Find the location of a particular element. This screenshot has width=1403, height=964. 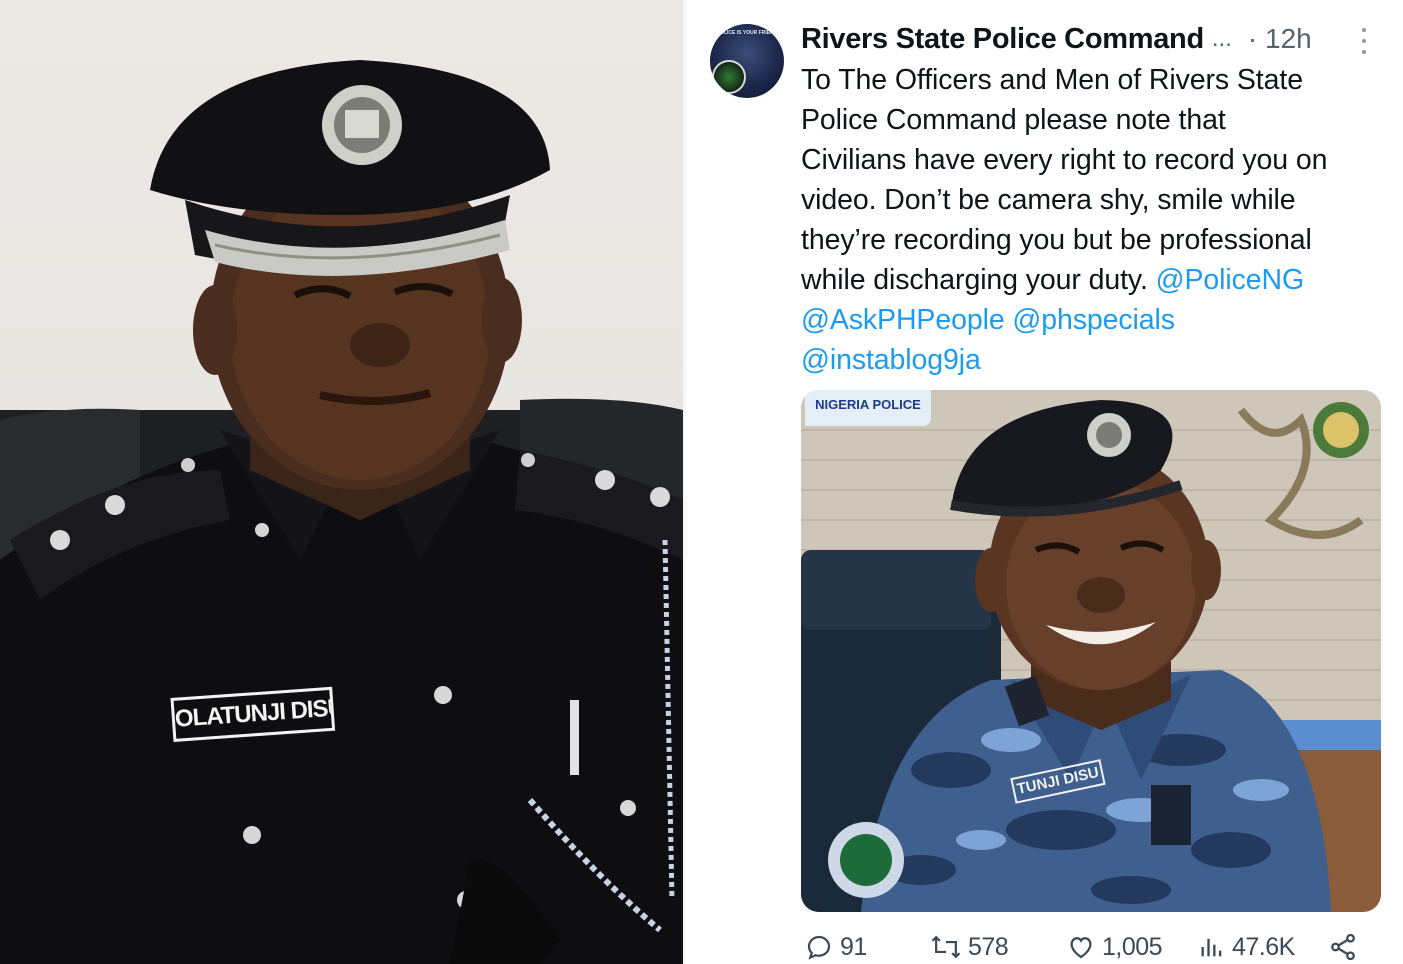

mention-link: @phspecials is located at coordinates (1093, 320).